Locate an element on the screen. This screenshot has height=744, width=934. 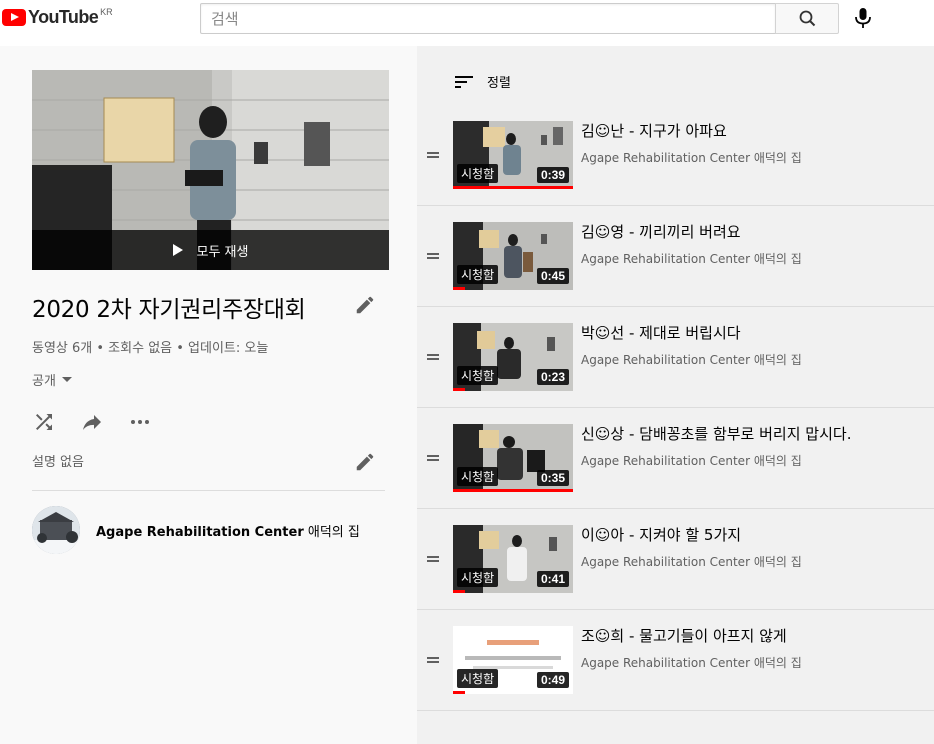
video-title: 박☺선 - 제대로 버립시다 is located at coordinates (661, 332).